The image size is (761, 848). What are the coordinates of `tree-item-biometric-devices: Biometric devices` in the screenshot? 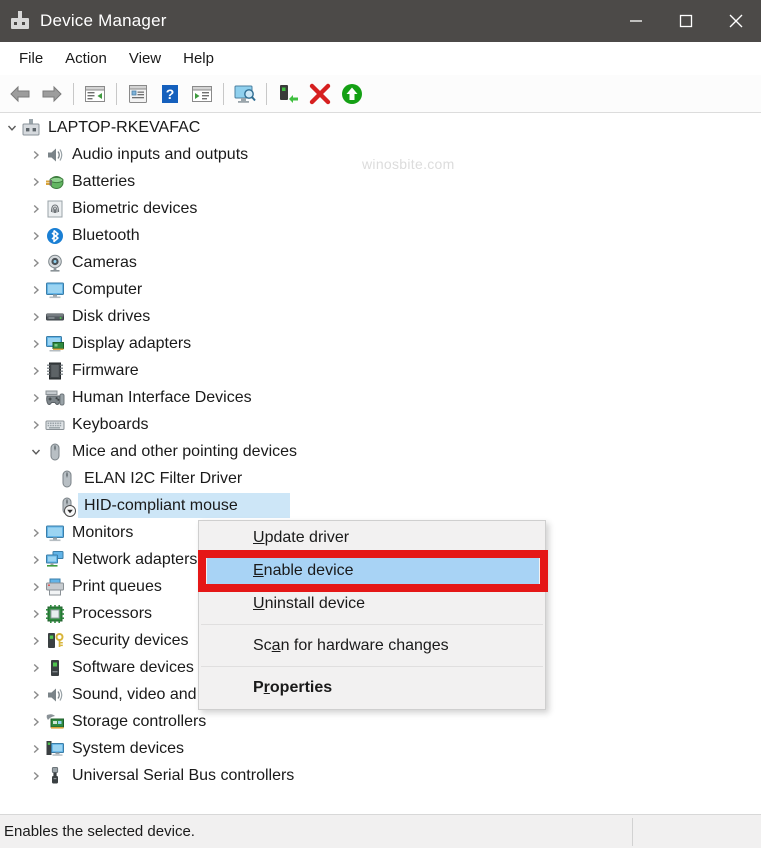 It's located at (380, 208).